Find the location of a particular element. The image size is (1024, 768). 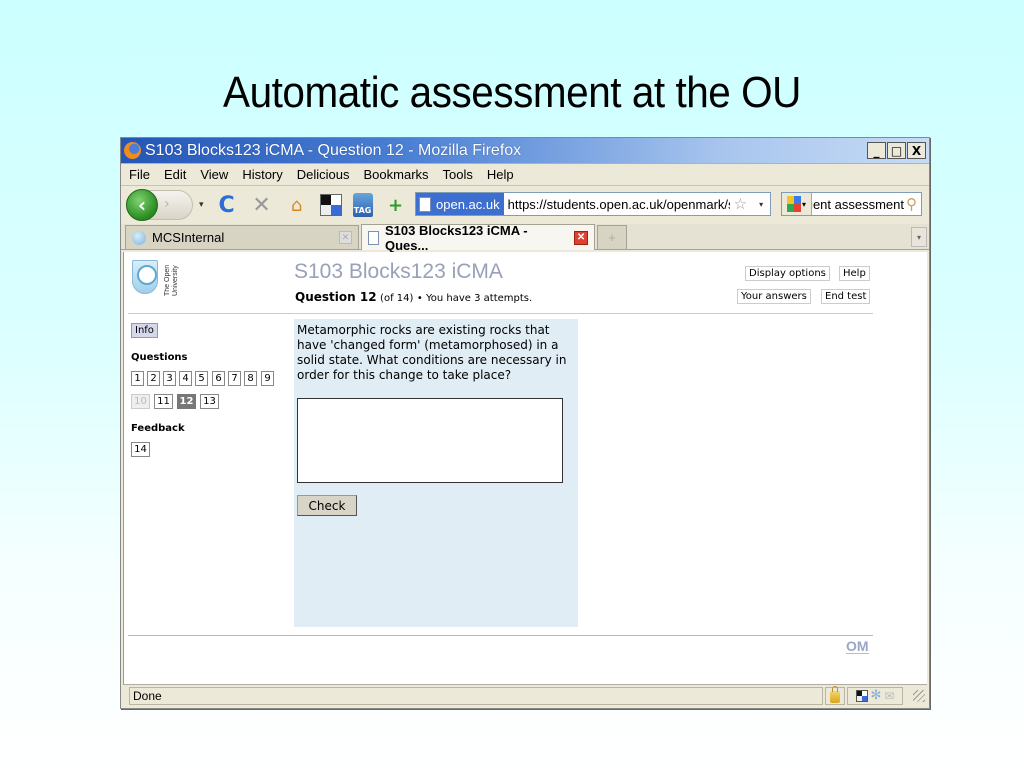

google-icon is located at coordinates (793, 204).